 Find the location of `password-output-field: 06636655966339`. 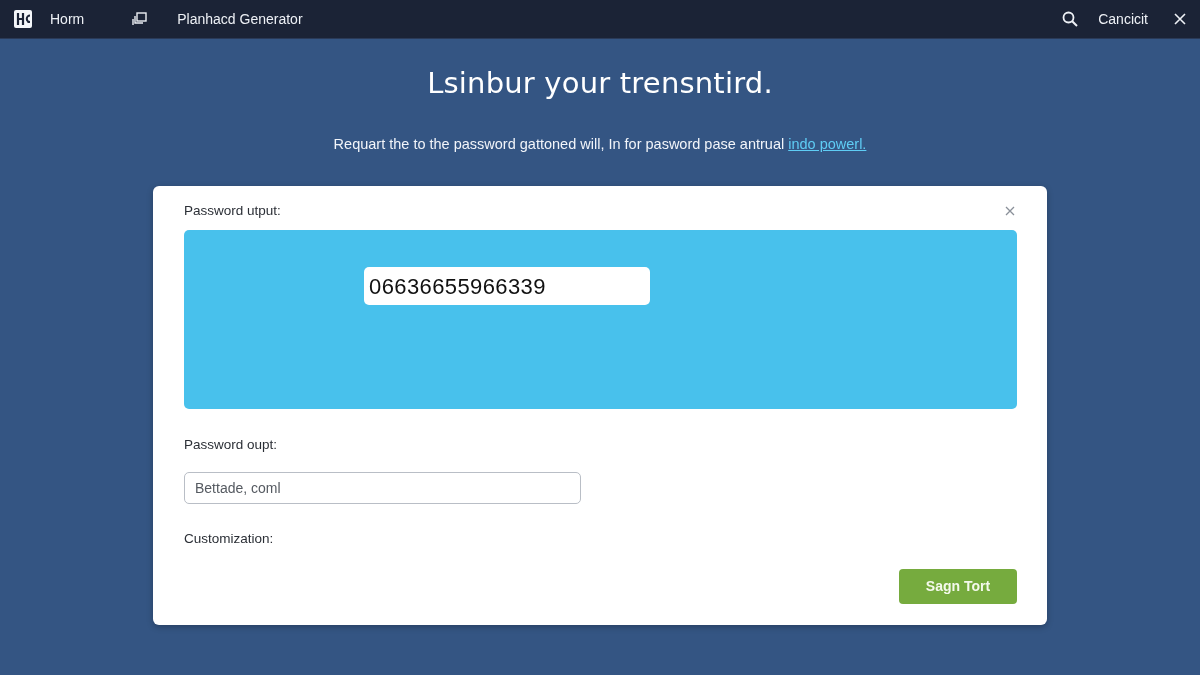

password-output-field: 06636655966339 is located at coordinates (507, 285).